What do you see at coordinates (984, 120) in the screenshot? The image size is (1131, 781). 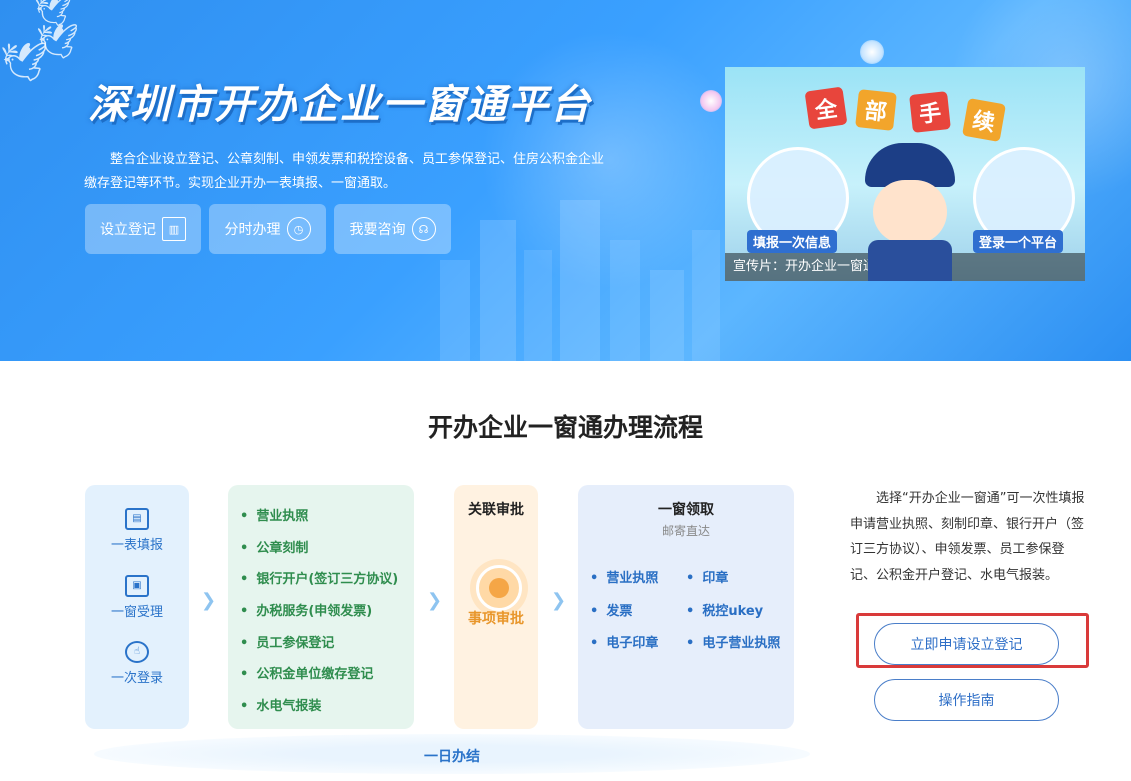 I see `badge-char: 续` at bounding box center [984, 120].